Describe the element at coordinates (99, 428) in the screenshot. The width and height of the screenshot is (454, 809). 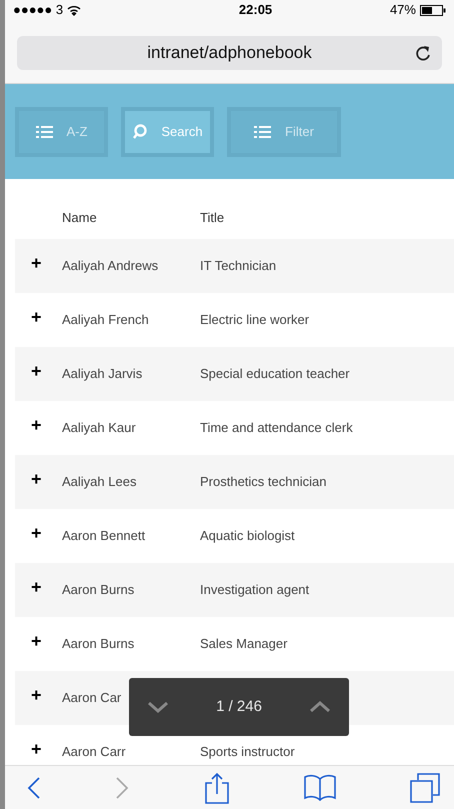
I see `name-cell-text: Aaliyah Kaur` at that location.